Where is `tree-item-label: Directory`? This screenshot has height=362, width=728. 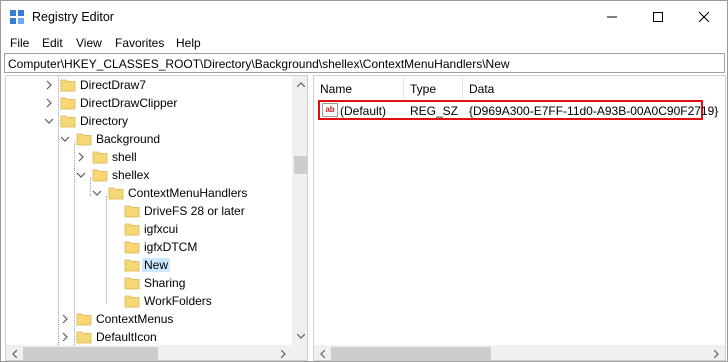 tree-item-label: Directory is located at coordinates (104, 121).